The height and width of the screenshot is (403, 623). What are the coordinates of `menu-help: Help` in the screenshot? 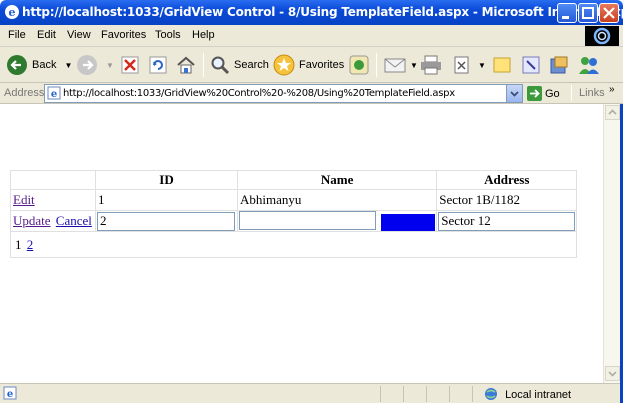 It's located at (203, 35).